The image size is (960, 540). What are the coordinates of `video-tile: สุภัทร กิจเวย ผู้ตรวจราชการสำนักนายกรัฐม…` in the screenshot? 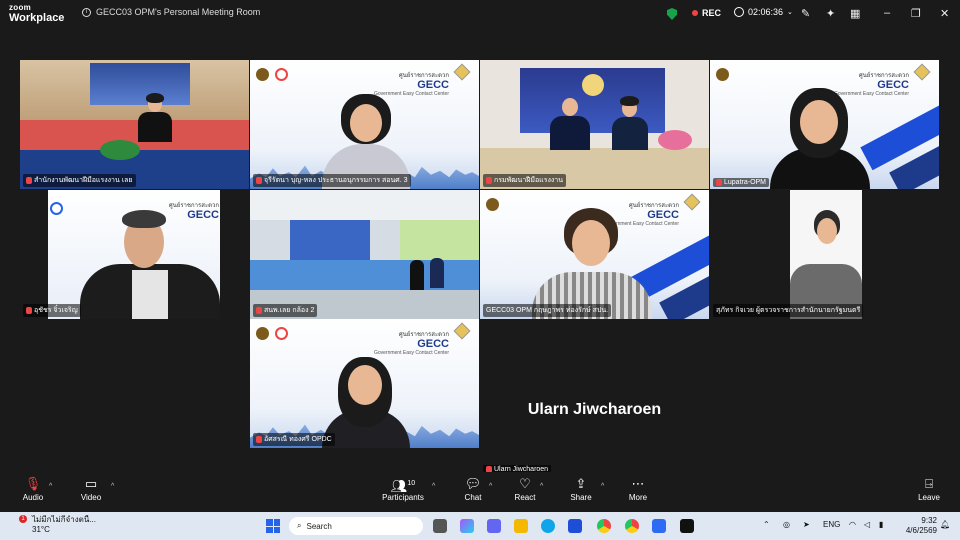 It's located at (824, 254).